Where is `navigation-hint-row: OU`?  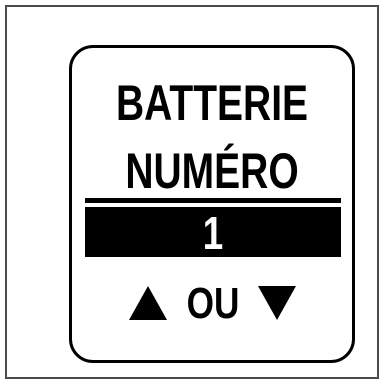
navigation-hint-row: OU is located at coordinates (212, 304).